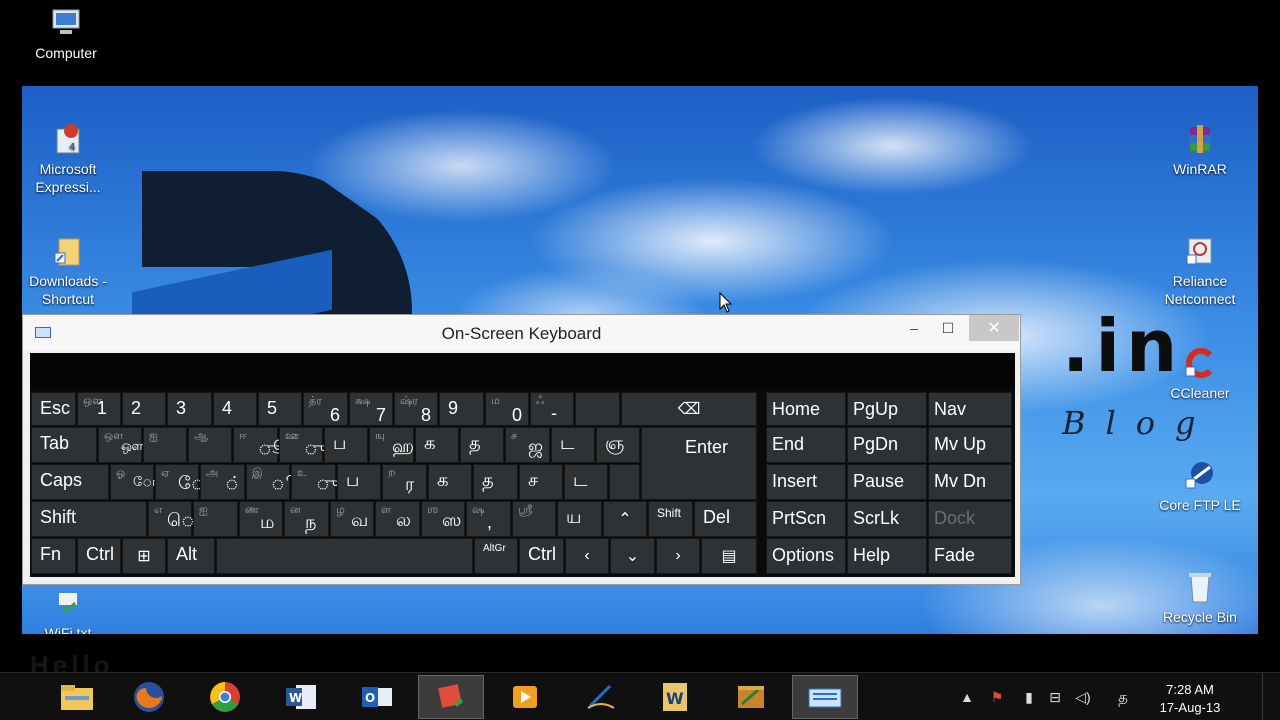 The image size is (1280, 720). What do you see at coordinates (586, 482) in the screenshot?
I see `key-quote: ட` at bounding box center [586, 482].